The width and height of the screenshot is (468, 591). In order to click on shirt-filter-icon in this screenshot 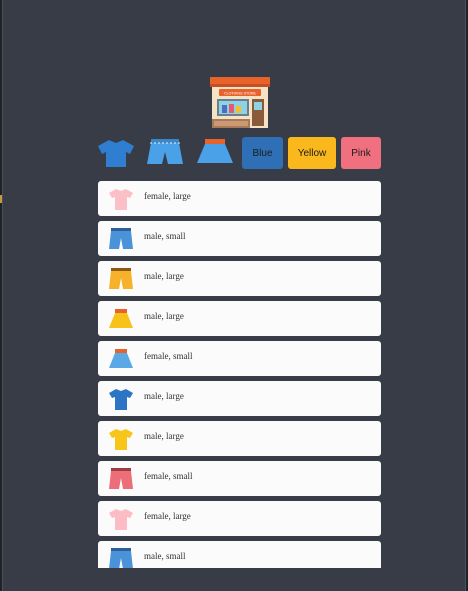, I will do `click(116, 153)`.